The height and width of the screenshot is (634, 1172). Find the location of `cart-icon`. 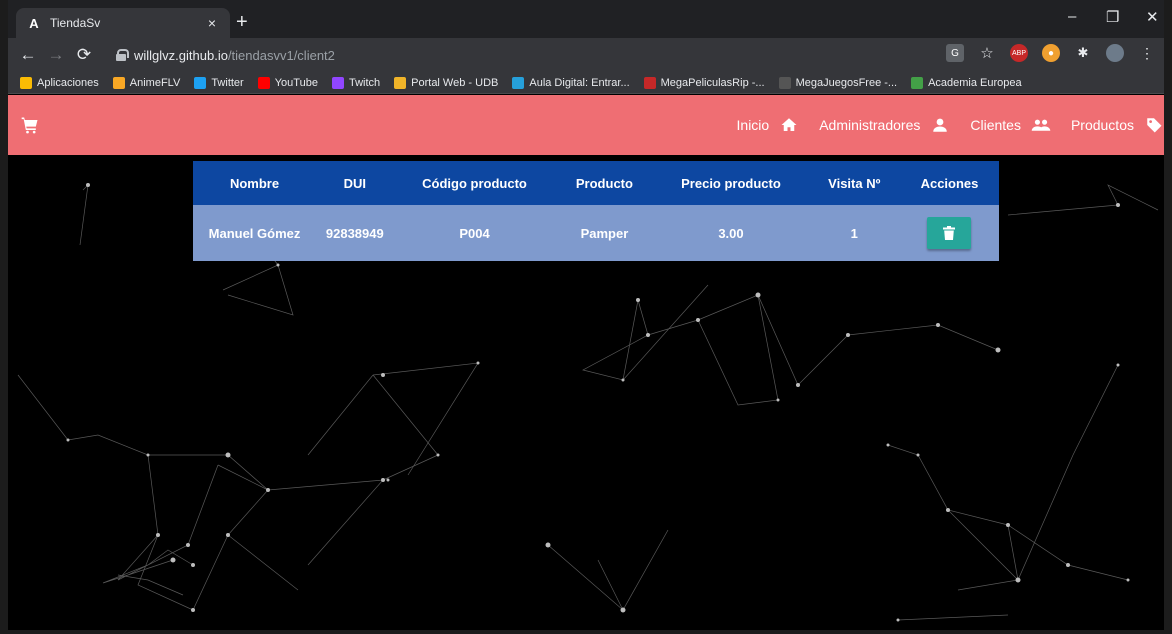

cart-icon is located at coordinates (30, 125).